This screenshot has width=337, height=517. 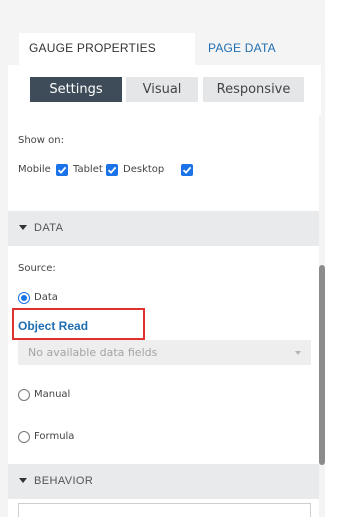 What do you see at coordinates (88, 169) in the screenshot?
I see `tablet-label: Tablet` at bounding box center [88, 169].